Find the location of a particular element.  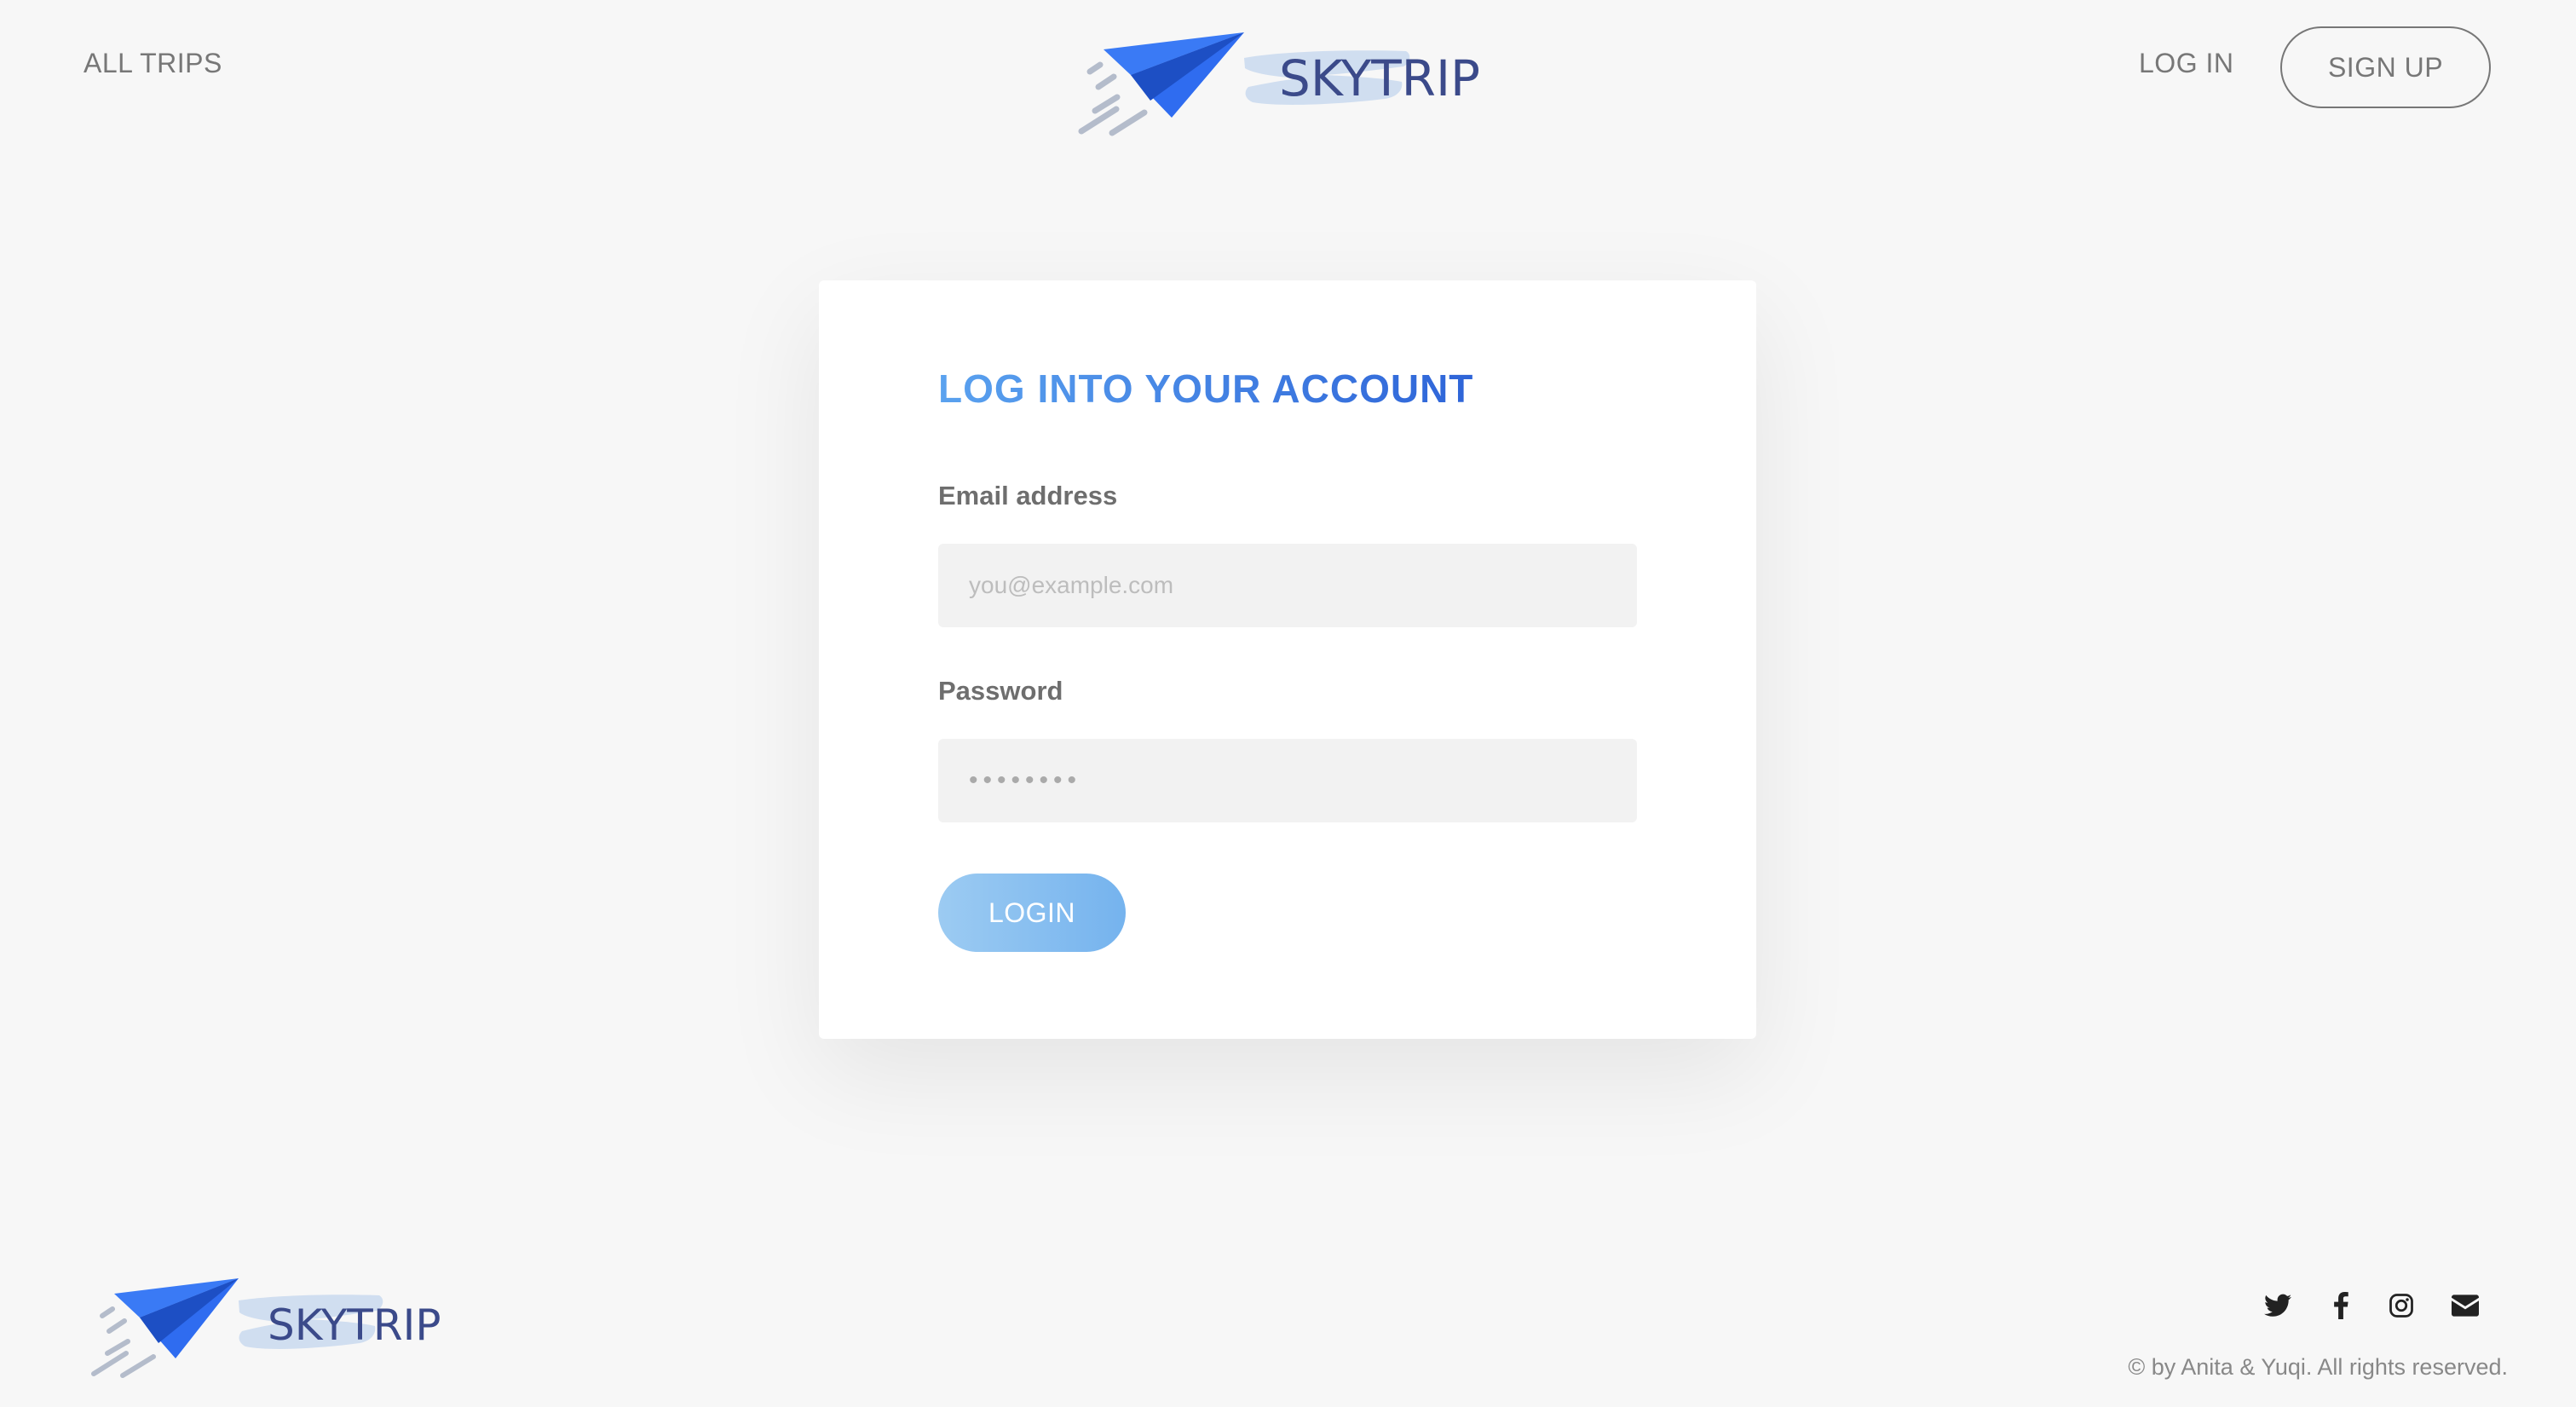

twitter-icon is located at coordinates (2278, 1305).